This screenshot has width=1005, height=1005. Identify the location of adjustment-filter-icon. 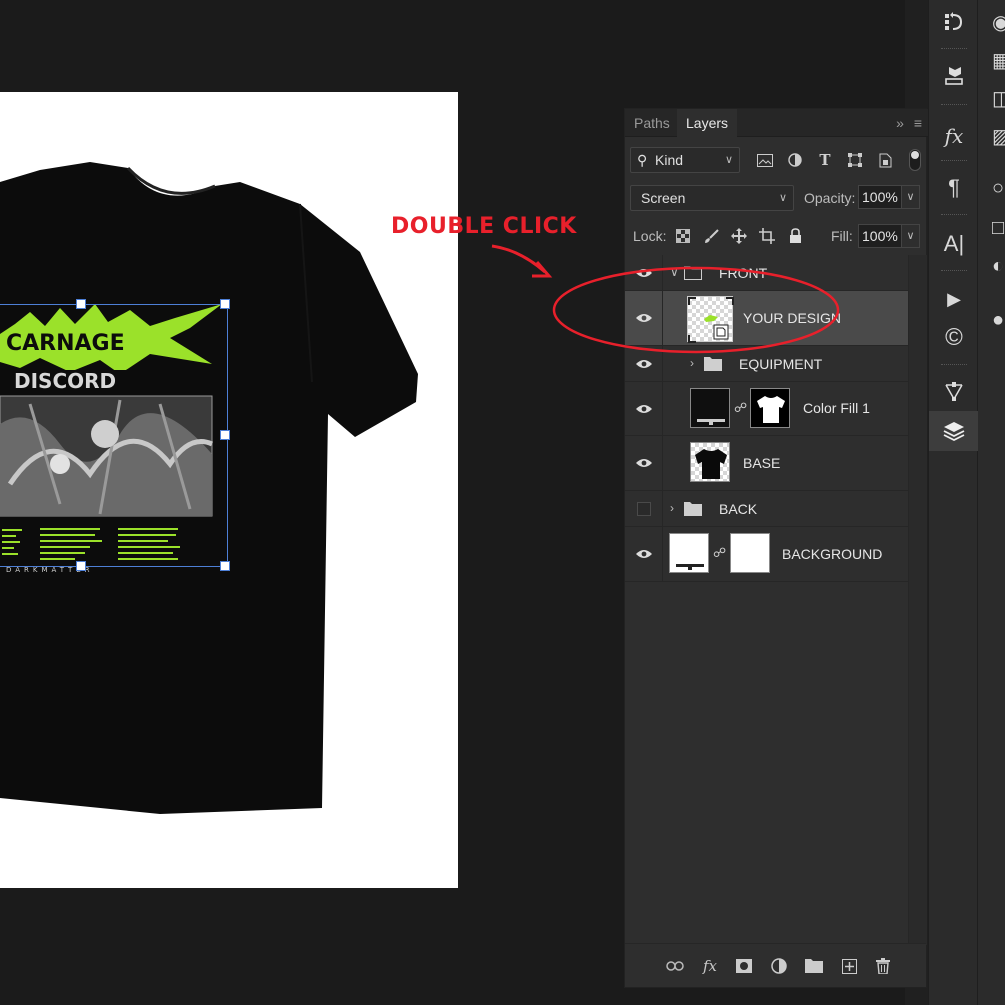
(795, 160).